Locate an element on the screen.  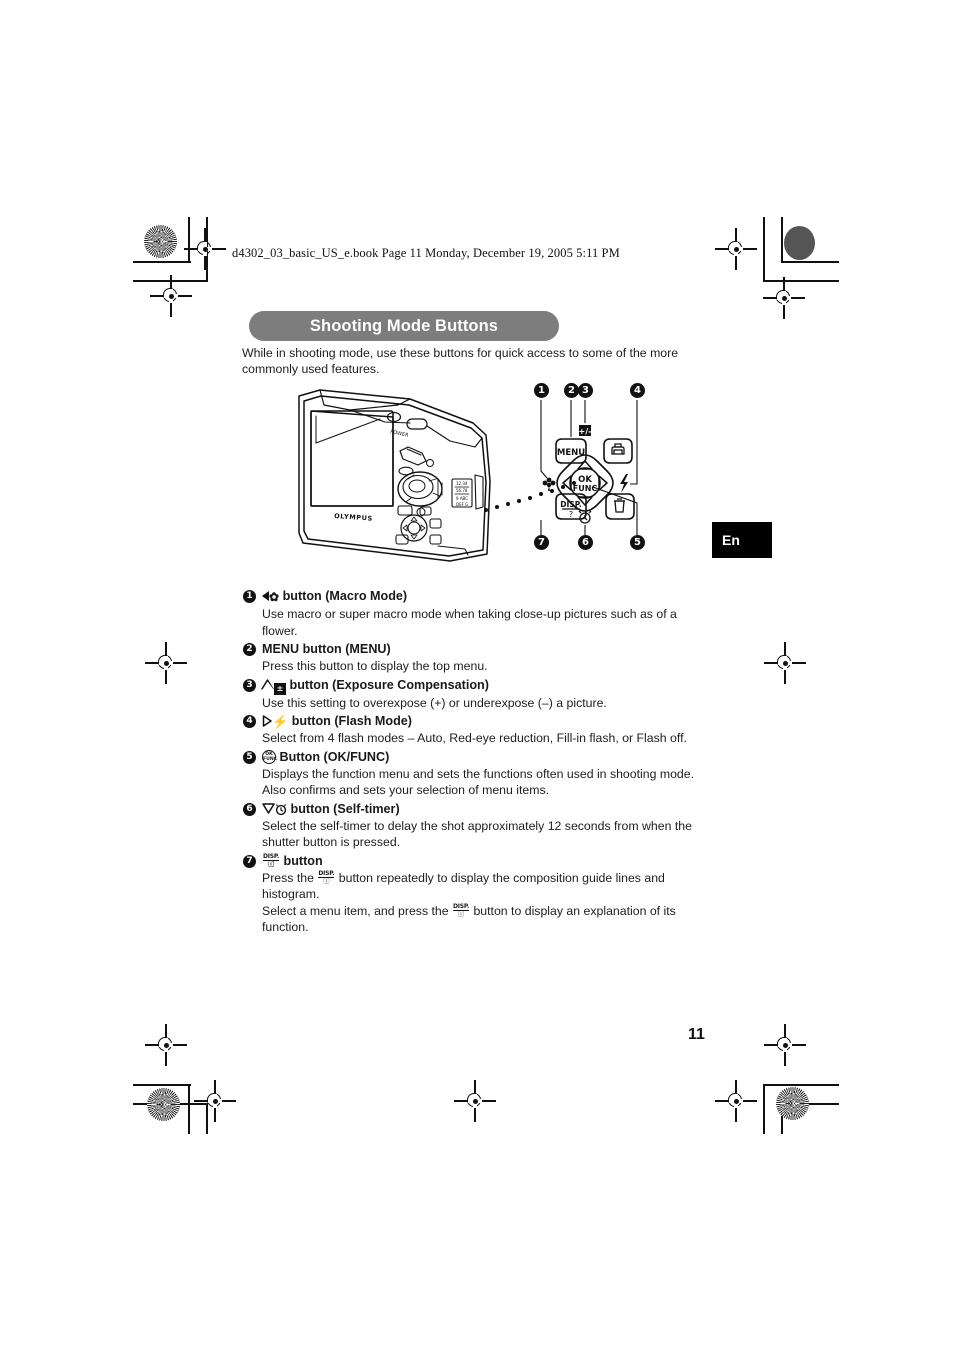
list-item-heading: 7 DISP. ⓘ button is located at coordinates (478, 861).